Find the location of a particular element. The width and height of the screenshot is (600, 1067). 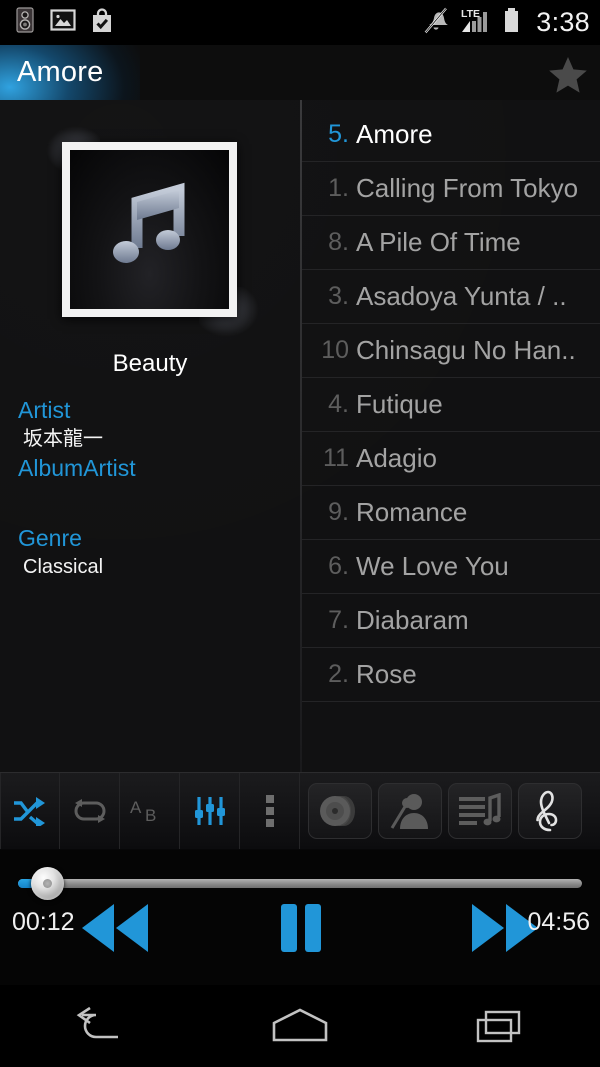

track-title: Amore is located at coordinates (394, 134).